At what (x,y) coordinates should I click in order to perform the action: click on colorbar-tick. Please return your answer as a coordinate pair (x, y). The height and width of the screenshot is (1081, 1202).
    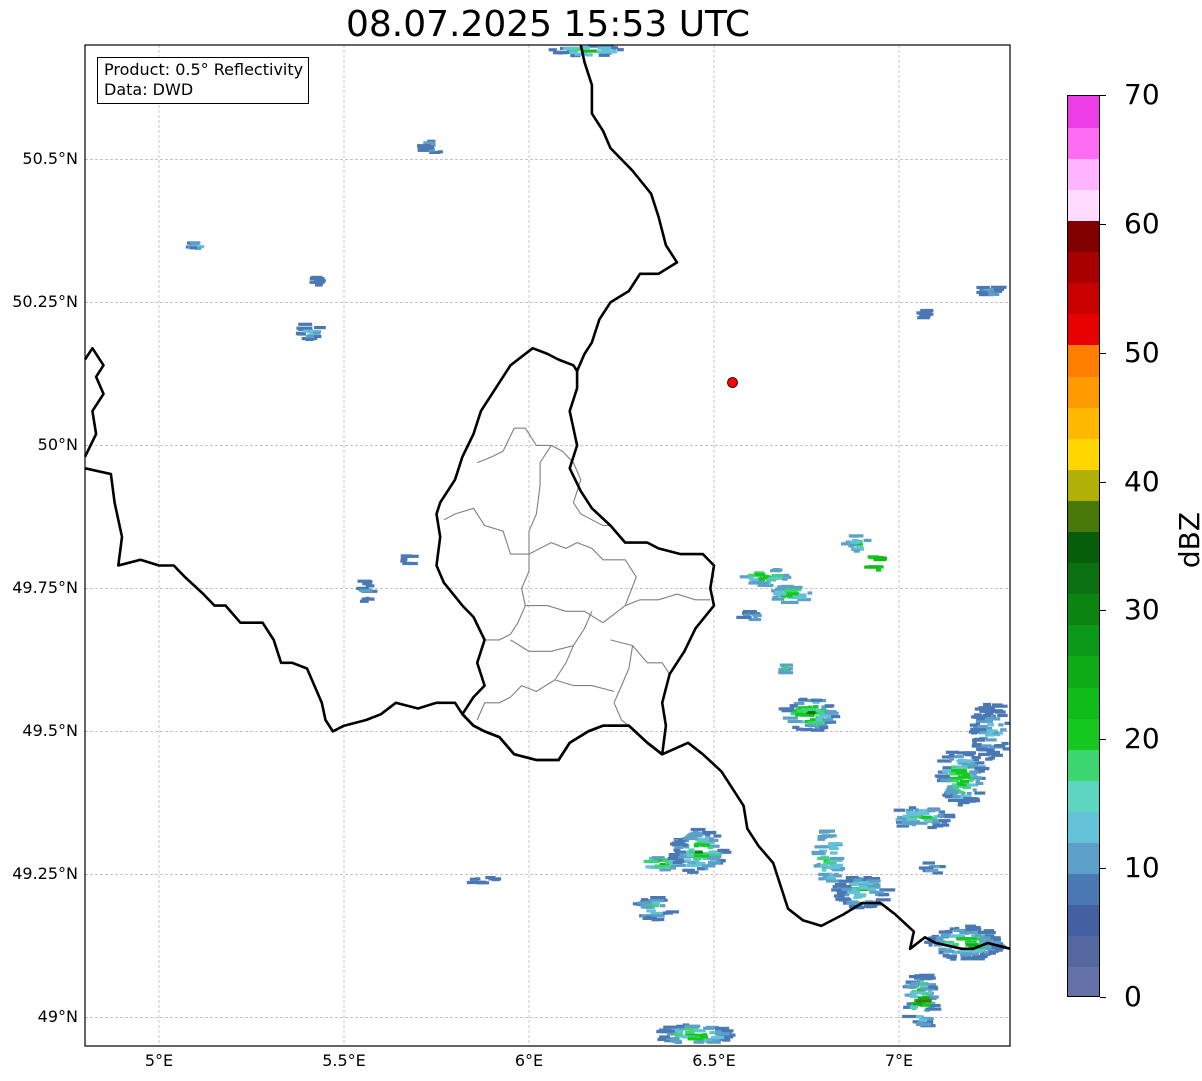
    Looking at the image, I should click on (1103, 224).